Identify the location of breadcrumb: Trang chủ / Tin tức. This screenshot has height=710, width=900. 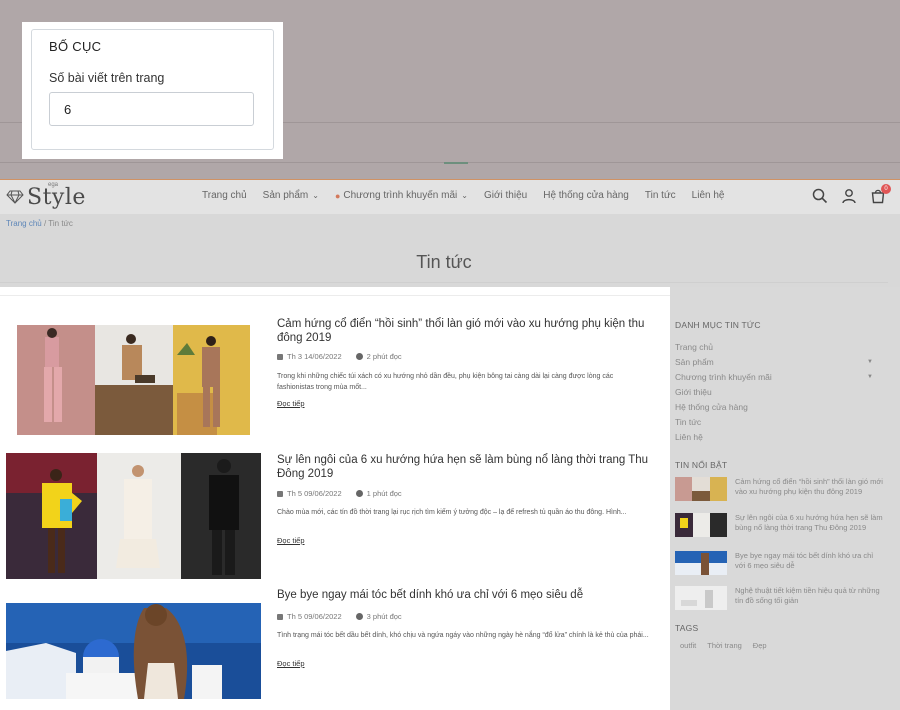
(39, 223).